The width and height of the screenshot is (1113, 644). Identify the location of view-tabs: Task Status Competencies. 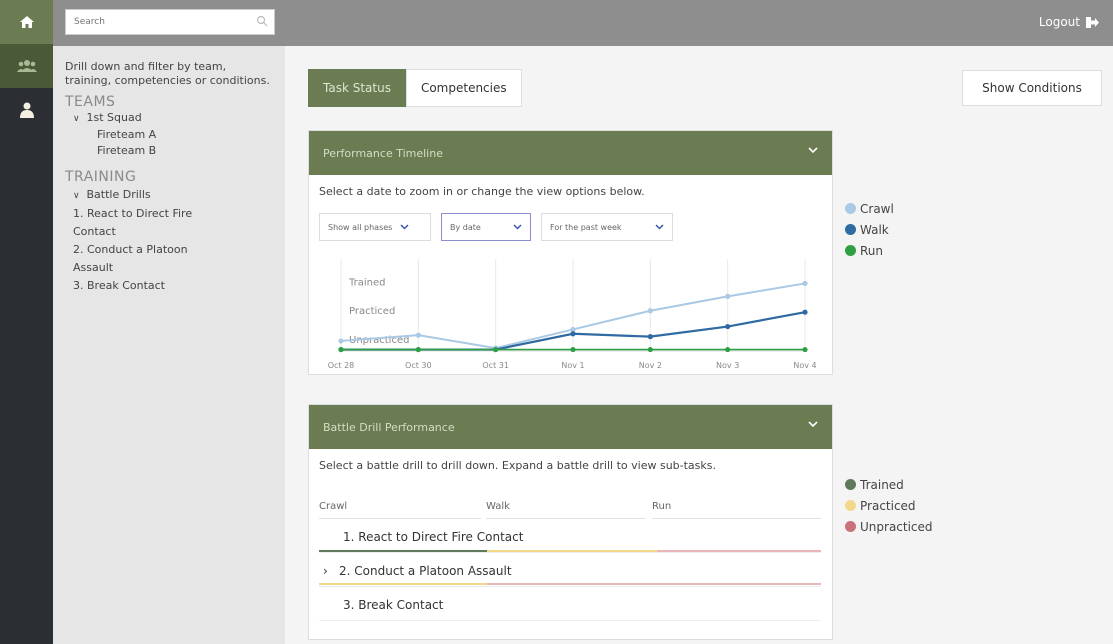
(415, 88).